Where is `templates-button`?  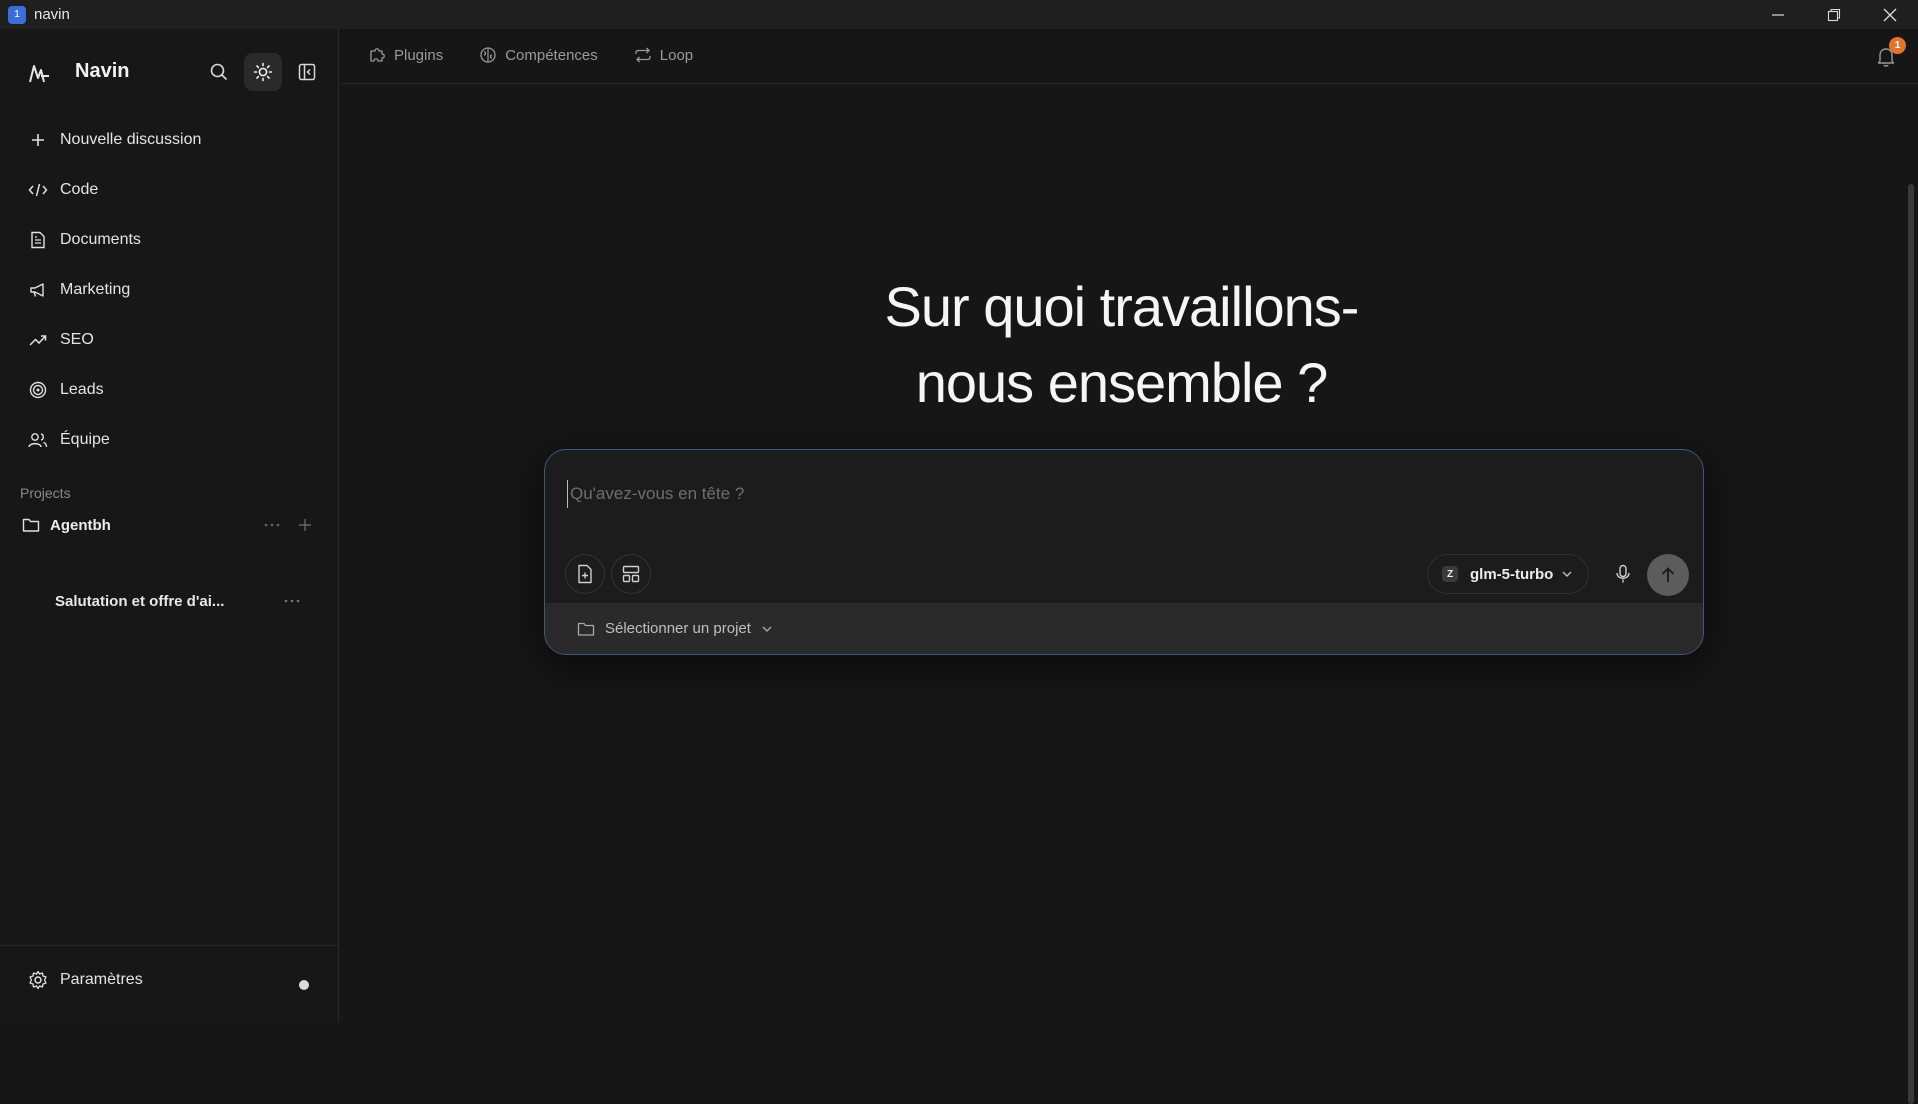 templates-button is located at coordinates (631, 574).